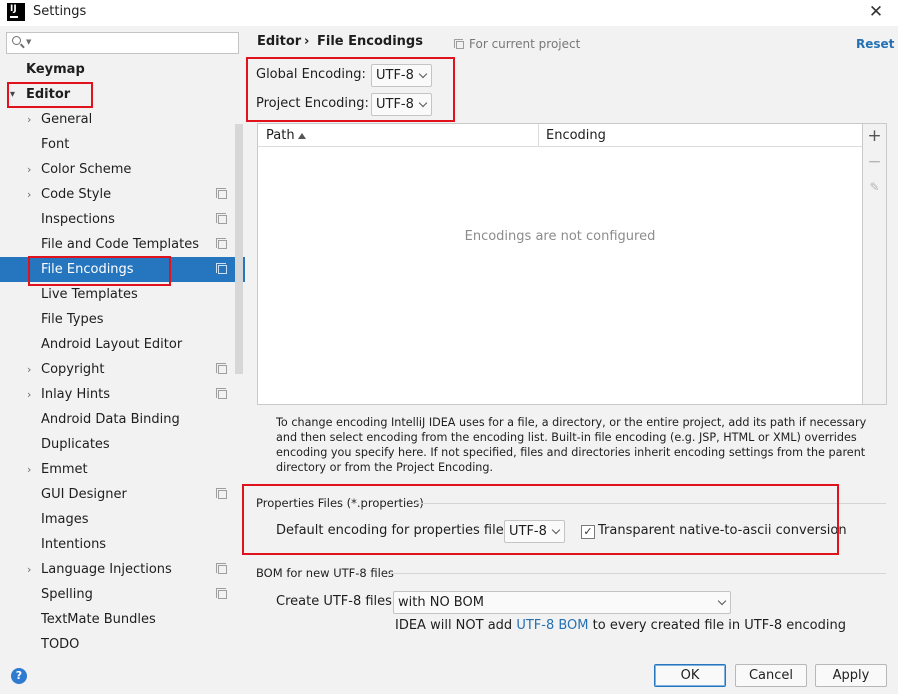 This screenshot has width=898, height=694. I want to click on sidebar-item-label: TextMate Bundles, so click(98, 619).